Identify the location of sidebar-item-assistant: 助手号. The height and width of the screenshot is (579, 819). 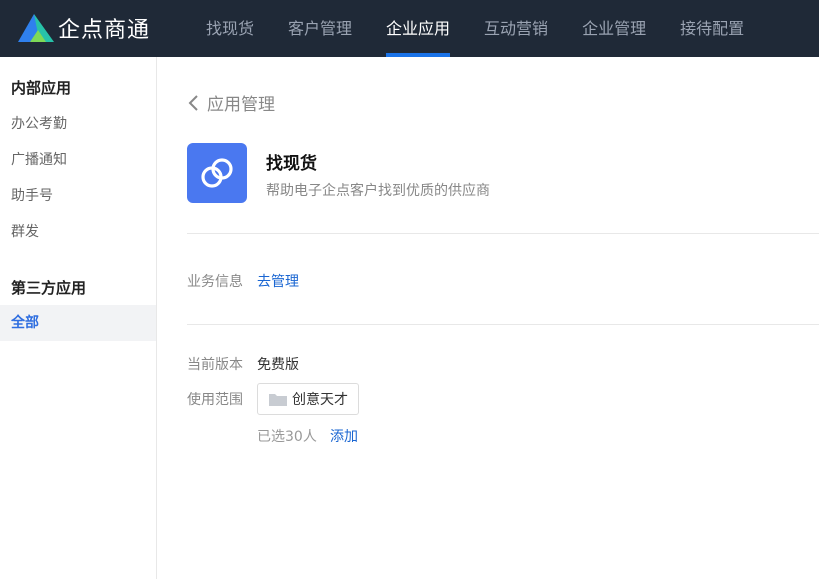
(78, 196).